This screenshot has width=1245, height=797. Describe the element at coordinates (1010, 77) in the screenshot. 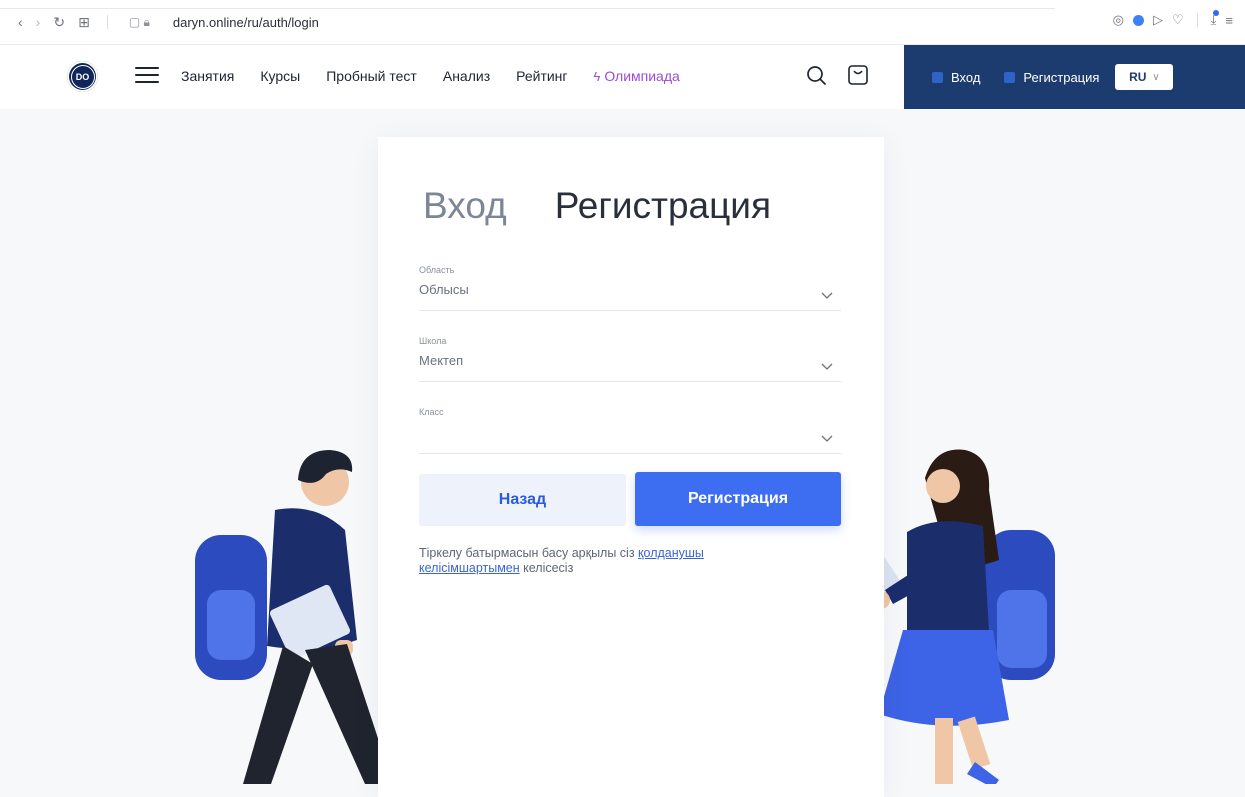

I see `register-icon` at that location.